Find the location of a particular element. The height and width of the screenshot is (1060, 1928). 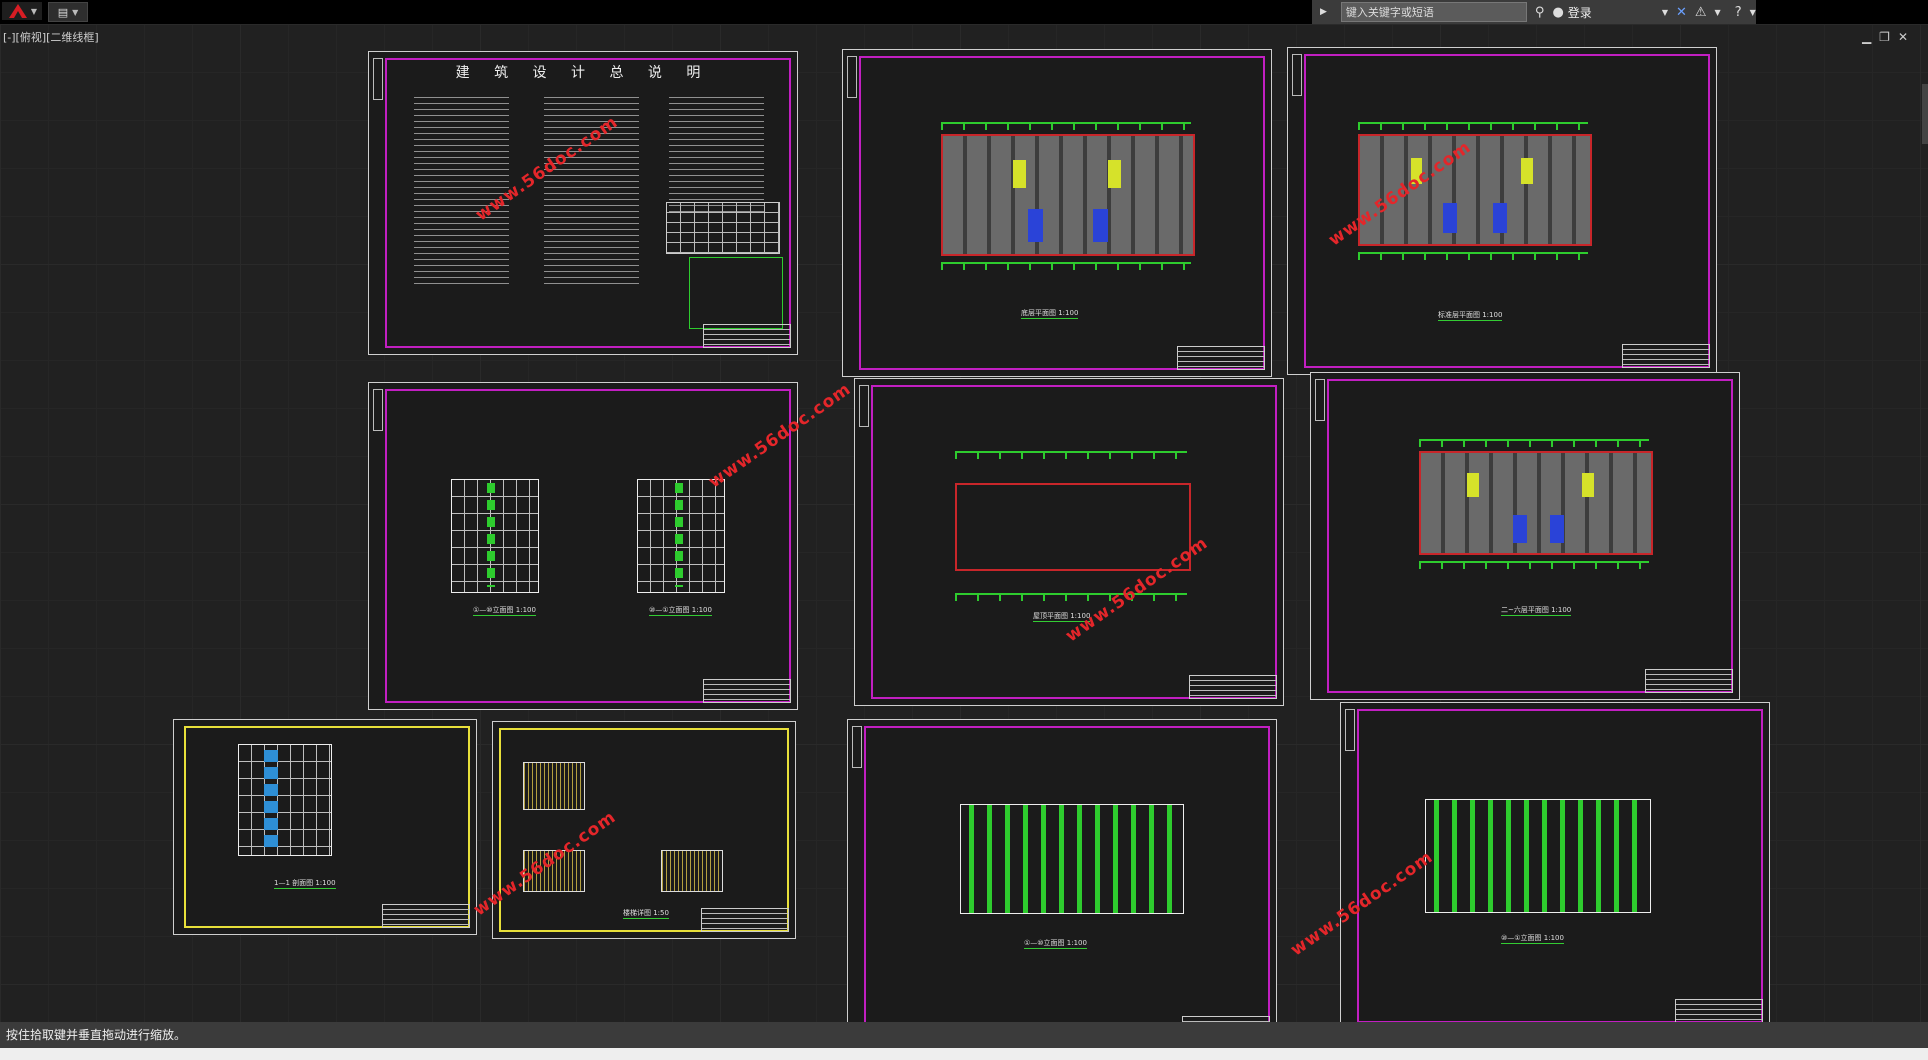

status-text: 按住拾取键并垂直拖动进行缩放。 is located at coordinates (96, 1035).